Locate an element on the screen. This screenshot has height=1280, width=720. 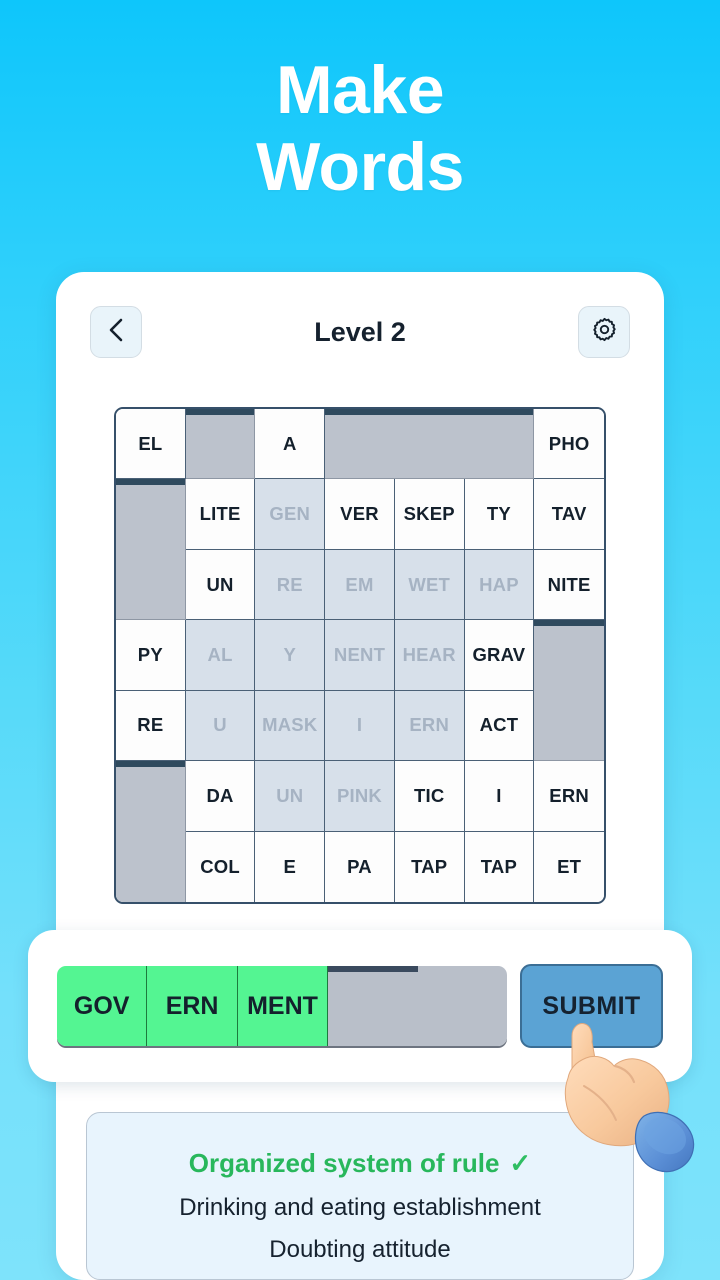
grid-cell: TY is located at coordinates (499, 514).